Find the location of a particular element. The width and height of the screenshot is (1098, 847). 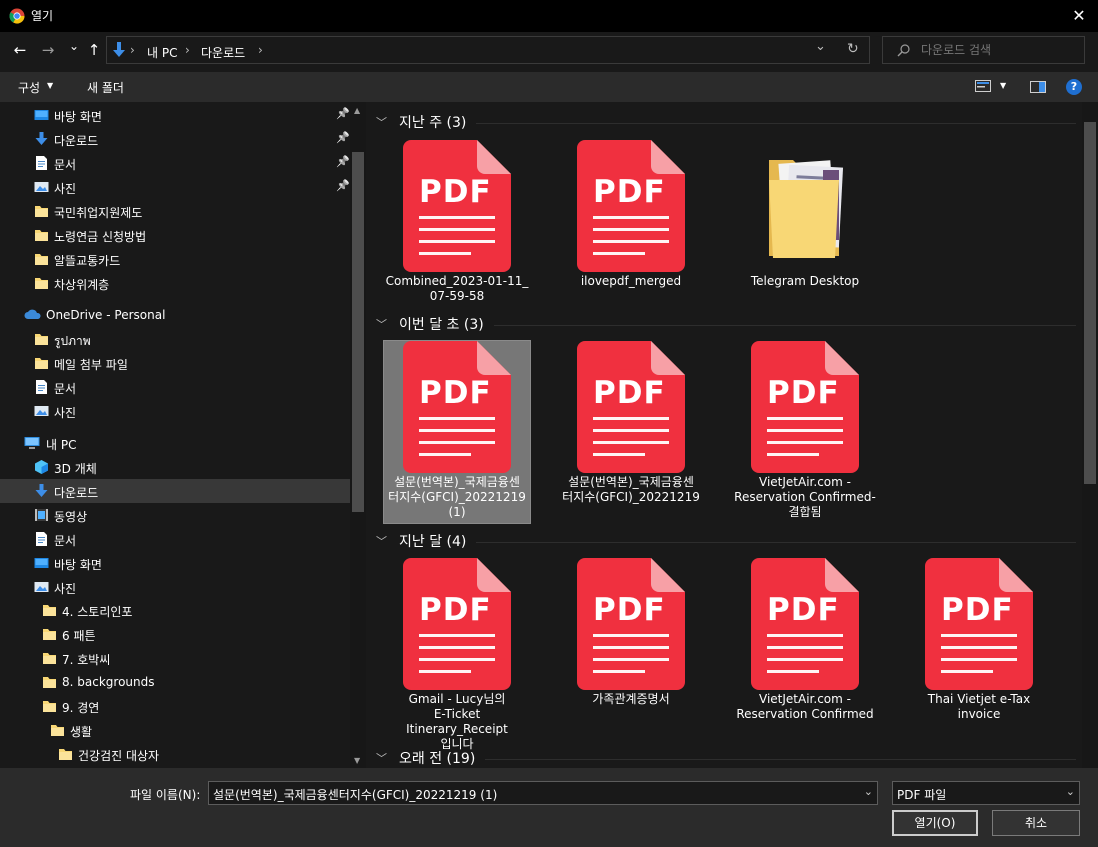

search-icon is located at coordinates (903, 50).